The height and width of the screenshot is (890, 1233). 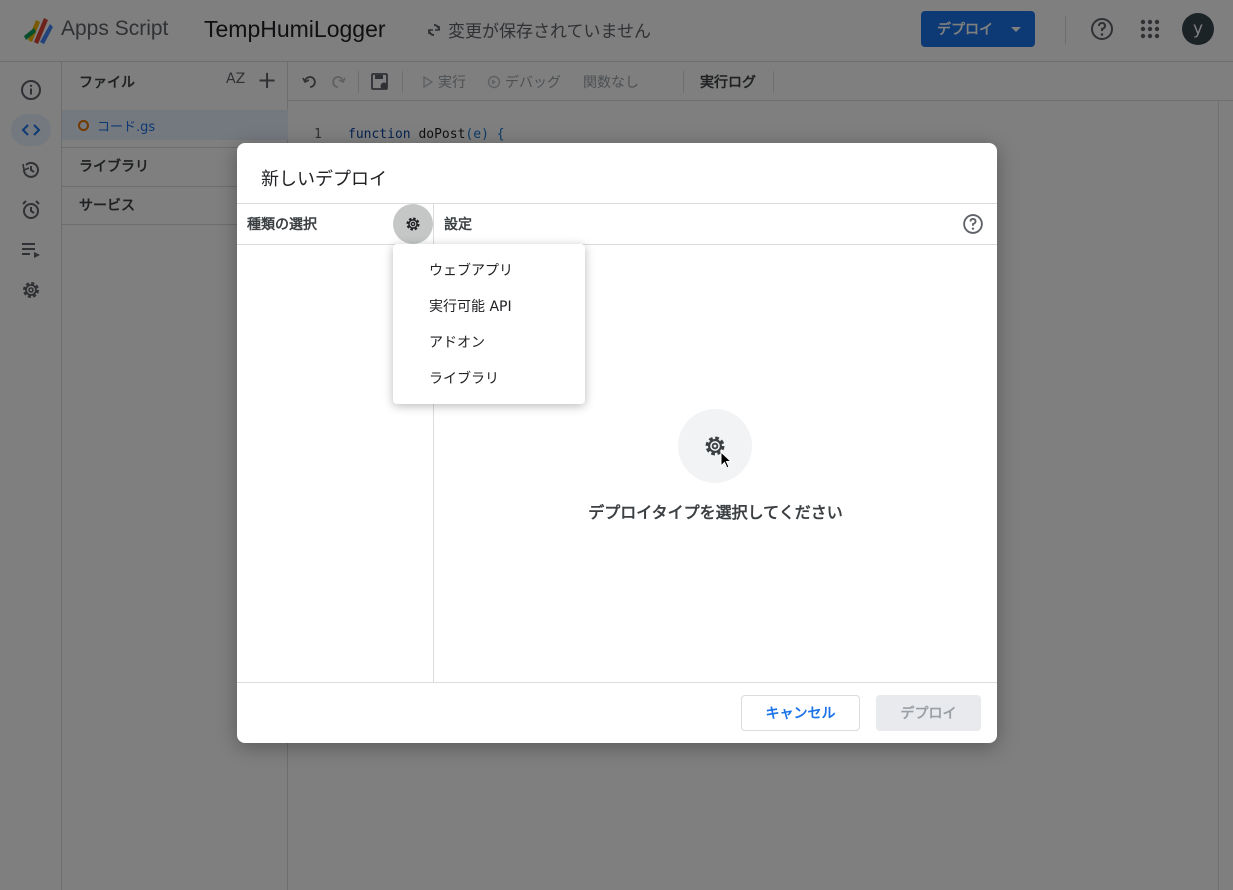 I want to click on select-type-button, so click(x=413, y=224).